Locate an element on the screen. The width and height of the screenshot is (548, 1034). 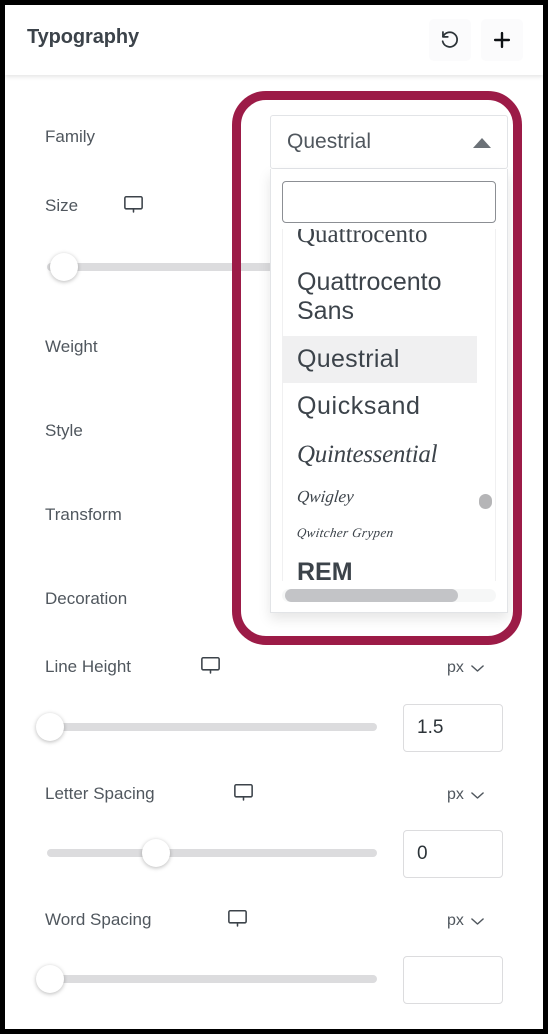
font-option-quicksand: Quicksand is located at coordinates (380, 407).